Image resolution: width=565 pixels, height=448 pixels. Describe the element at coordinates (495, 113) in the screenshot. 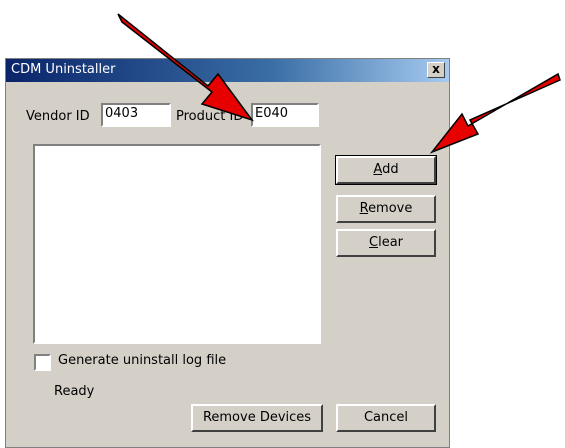

I see `red-arrow-to-add-button` at that location.